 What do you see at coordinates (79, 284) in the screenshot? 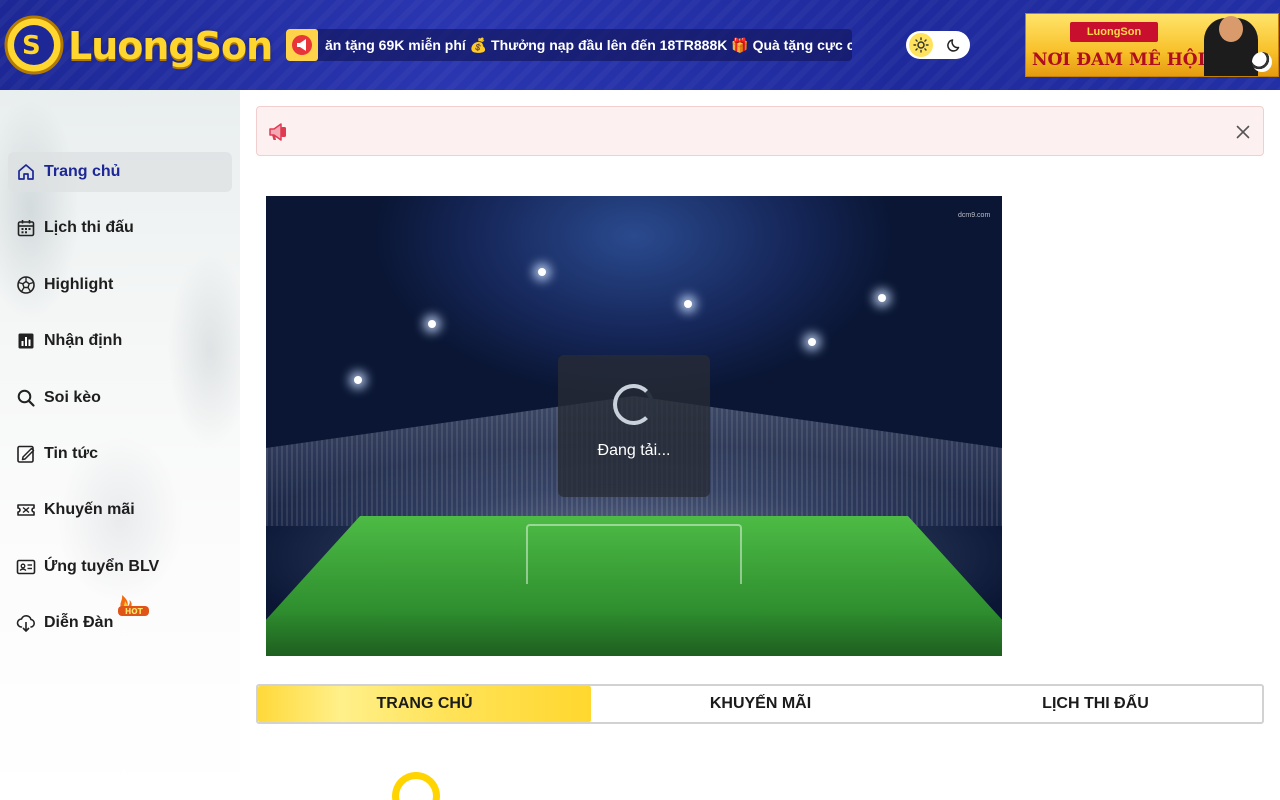
I see `sidebar-item-label: Highlight` at bounding box center [79, 284].